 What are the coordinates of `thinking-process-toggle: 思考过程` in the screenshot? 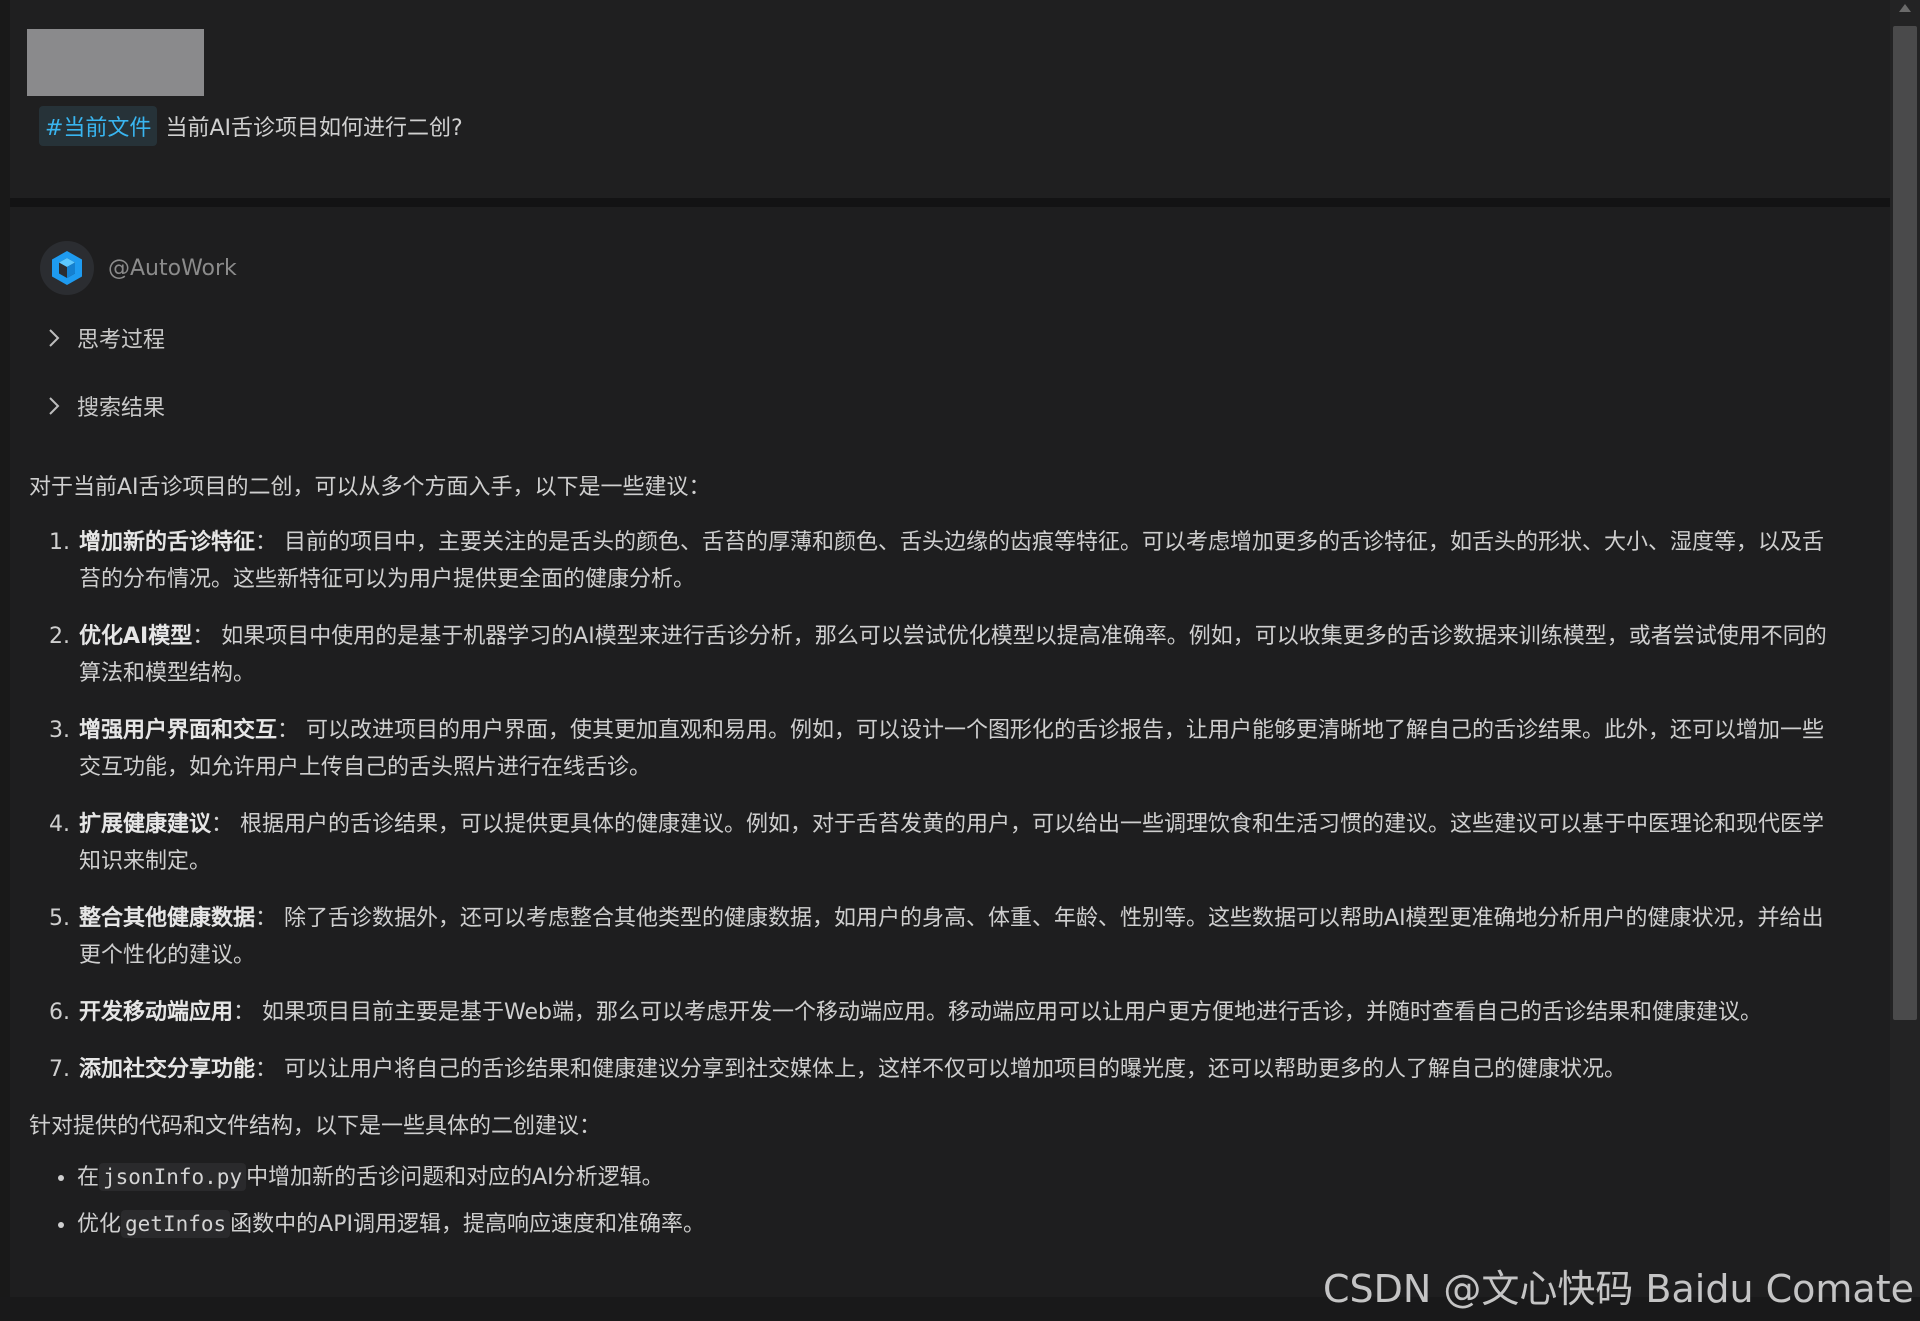 It's located at (104, 338).